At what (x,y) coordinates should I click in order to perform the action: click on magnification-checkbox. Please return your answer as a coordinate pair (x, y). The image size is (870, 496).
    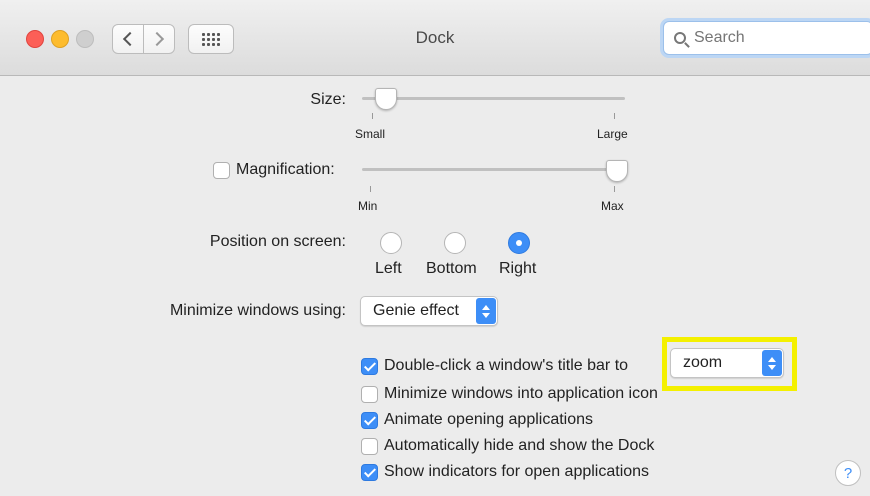
    Looking at the image, I should click on (221, 170).